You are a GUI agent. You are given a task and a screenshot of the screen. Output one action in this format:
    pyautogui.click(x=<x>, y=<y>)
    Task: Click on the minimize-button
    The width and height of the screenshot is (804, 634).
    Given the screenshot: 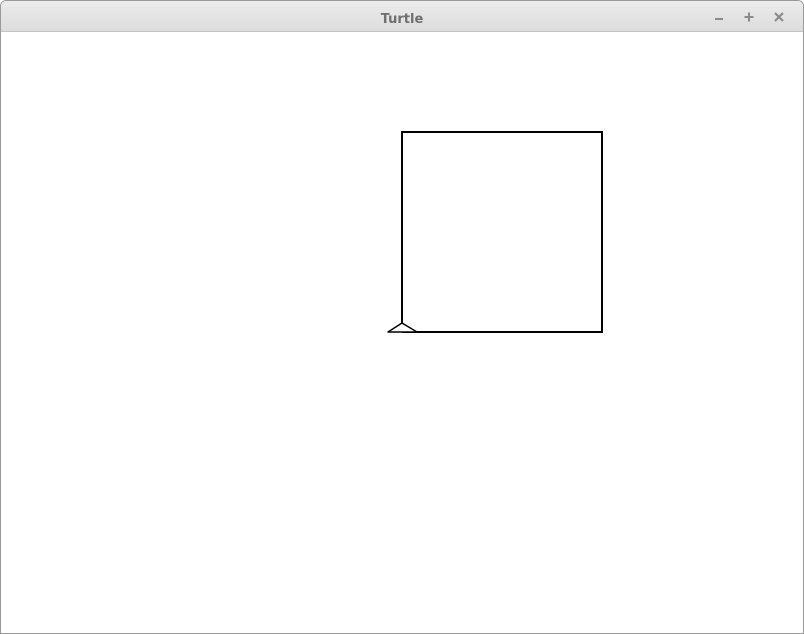 What is the action you would take?
    pyautogui.click(x=719, y=17)
    